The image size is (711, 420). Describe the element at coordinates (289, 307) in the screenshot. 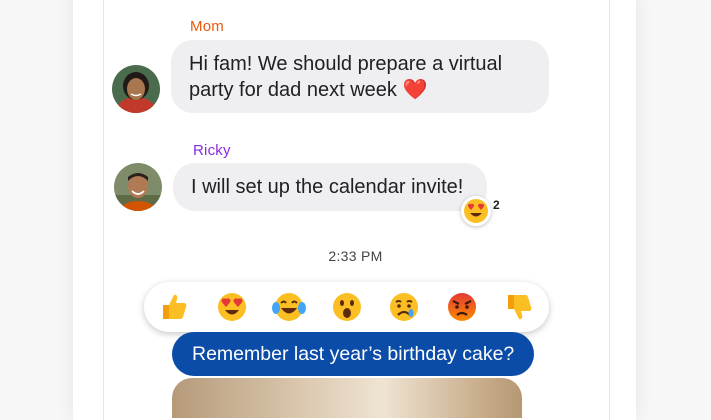

I see `tears-of-joy-icon` at that location.